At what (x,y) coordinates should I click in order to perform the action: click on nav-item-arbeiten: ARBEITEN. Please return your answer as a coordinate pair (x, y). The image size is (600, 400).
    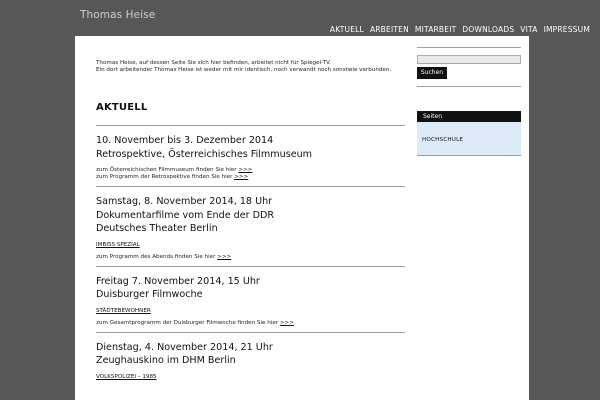
    Looking at the image, I should click on (389, 29).